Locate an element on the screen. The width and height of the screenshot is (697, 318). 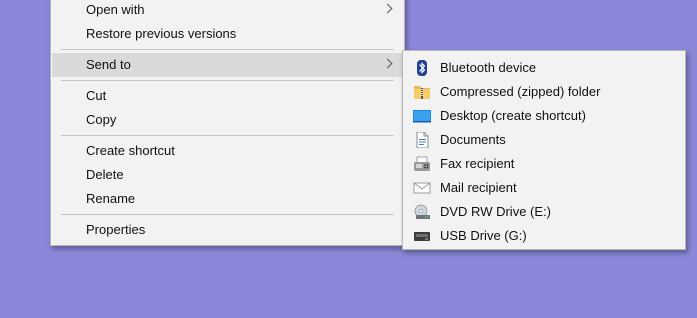
menu-item-copy: Copy is located at coordinates (227, 120).